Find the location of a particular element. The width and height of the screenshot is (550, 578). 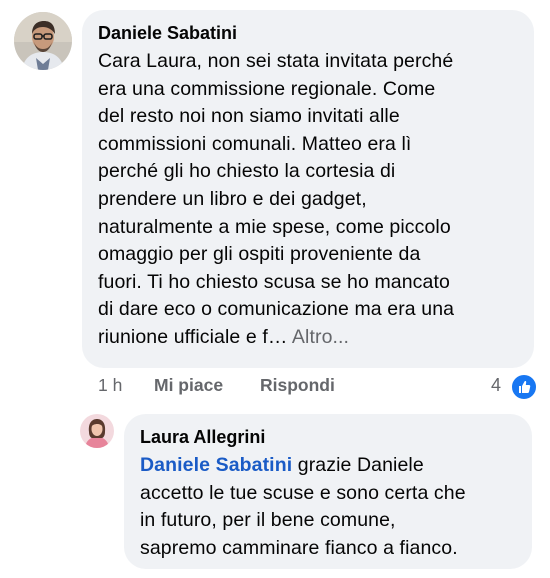

comment-line: naturalmente a mie spese, come piccolo is located at coordinates (274, 226).